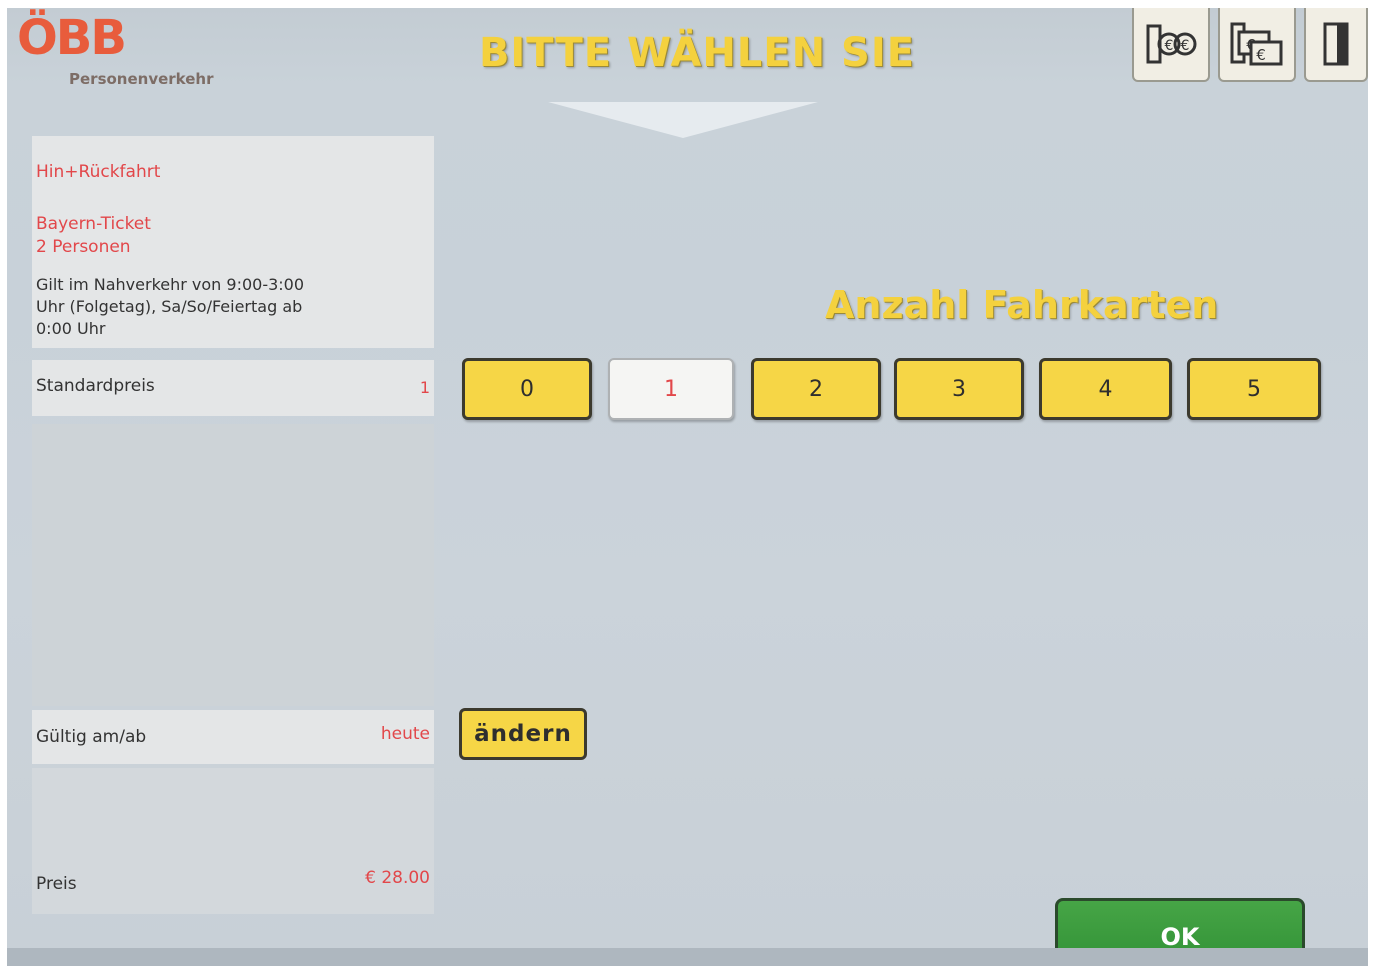  I want to click on banknote-payment-icon: € €, so click(1256, 44).